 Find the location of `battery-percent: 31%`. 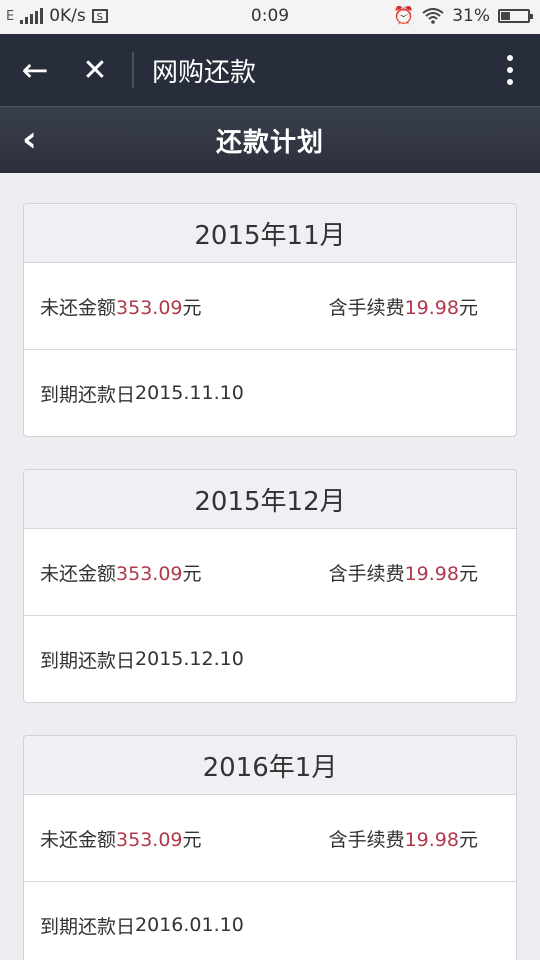

battery-percent: 31% is located at coordinates (471, 16).